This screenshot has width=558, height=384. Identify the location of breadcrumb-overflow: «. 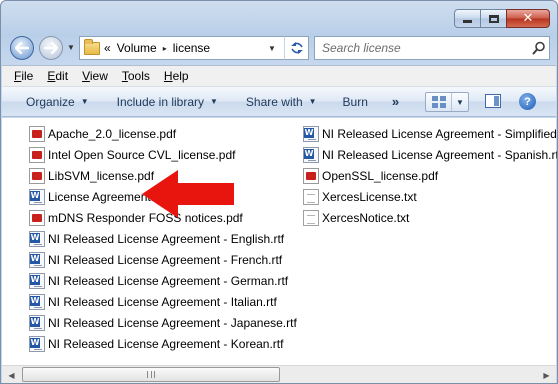
(107, 48).